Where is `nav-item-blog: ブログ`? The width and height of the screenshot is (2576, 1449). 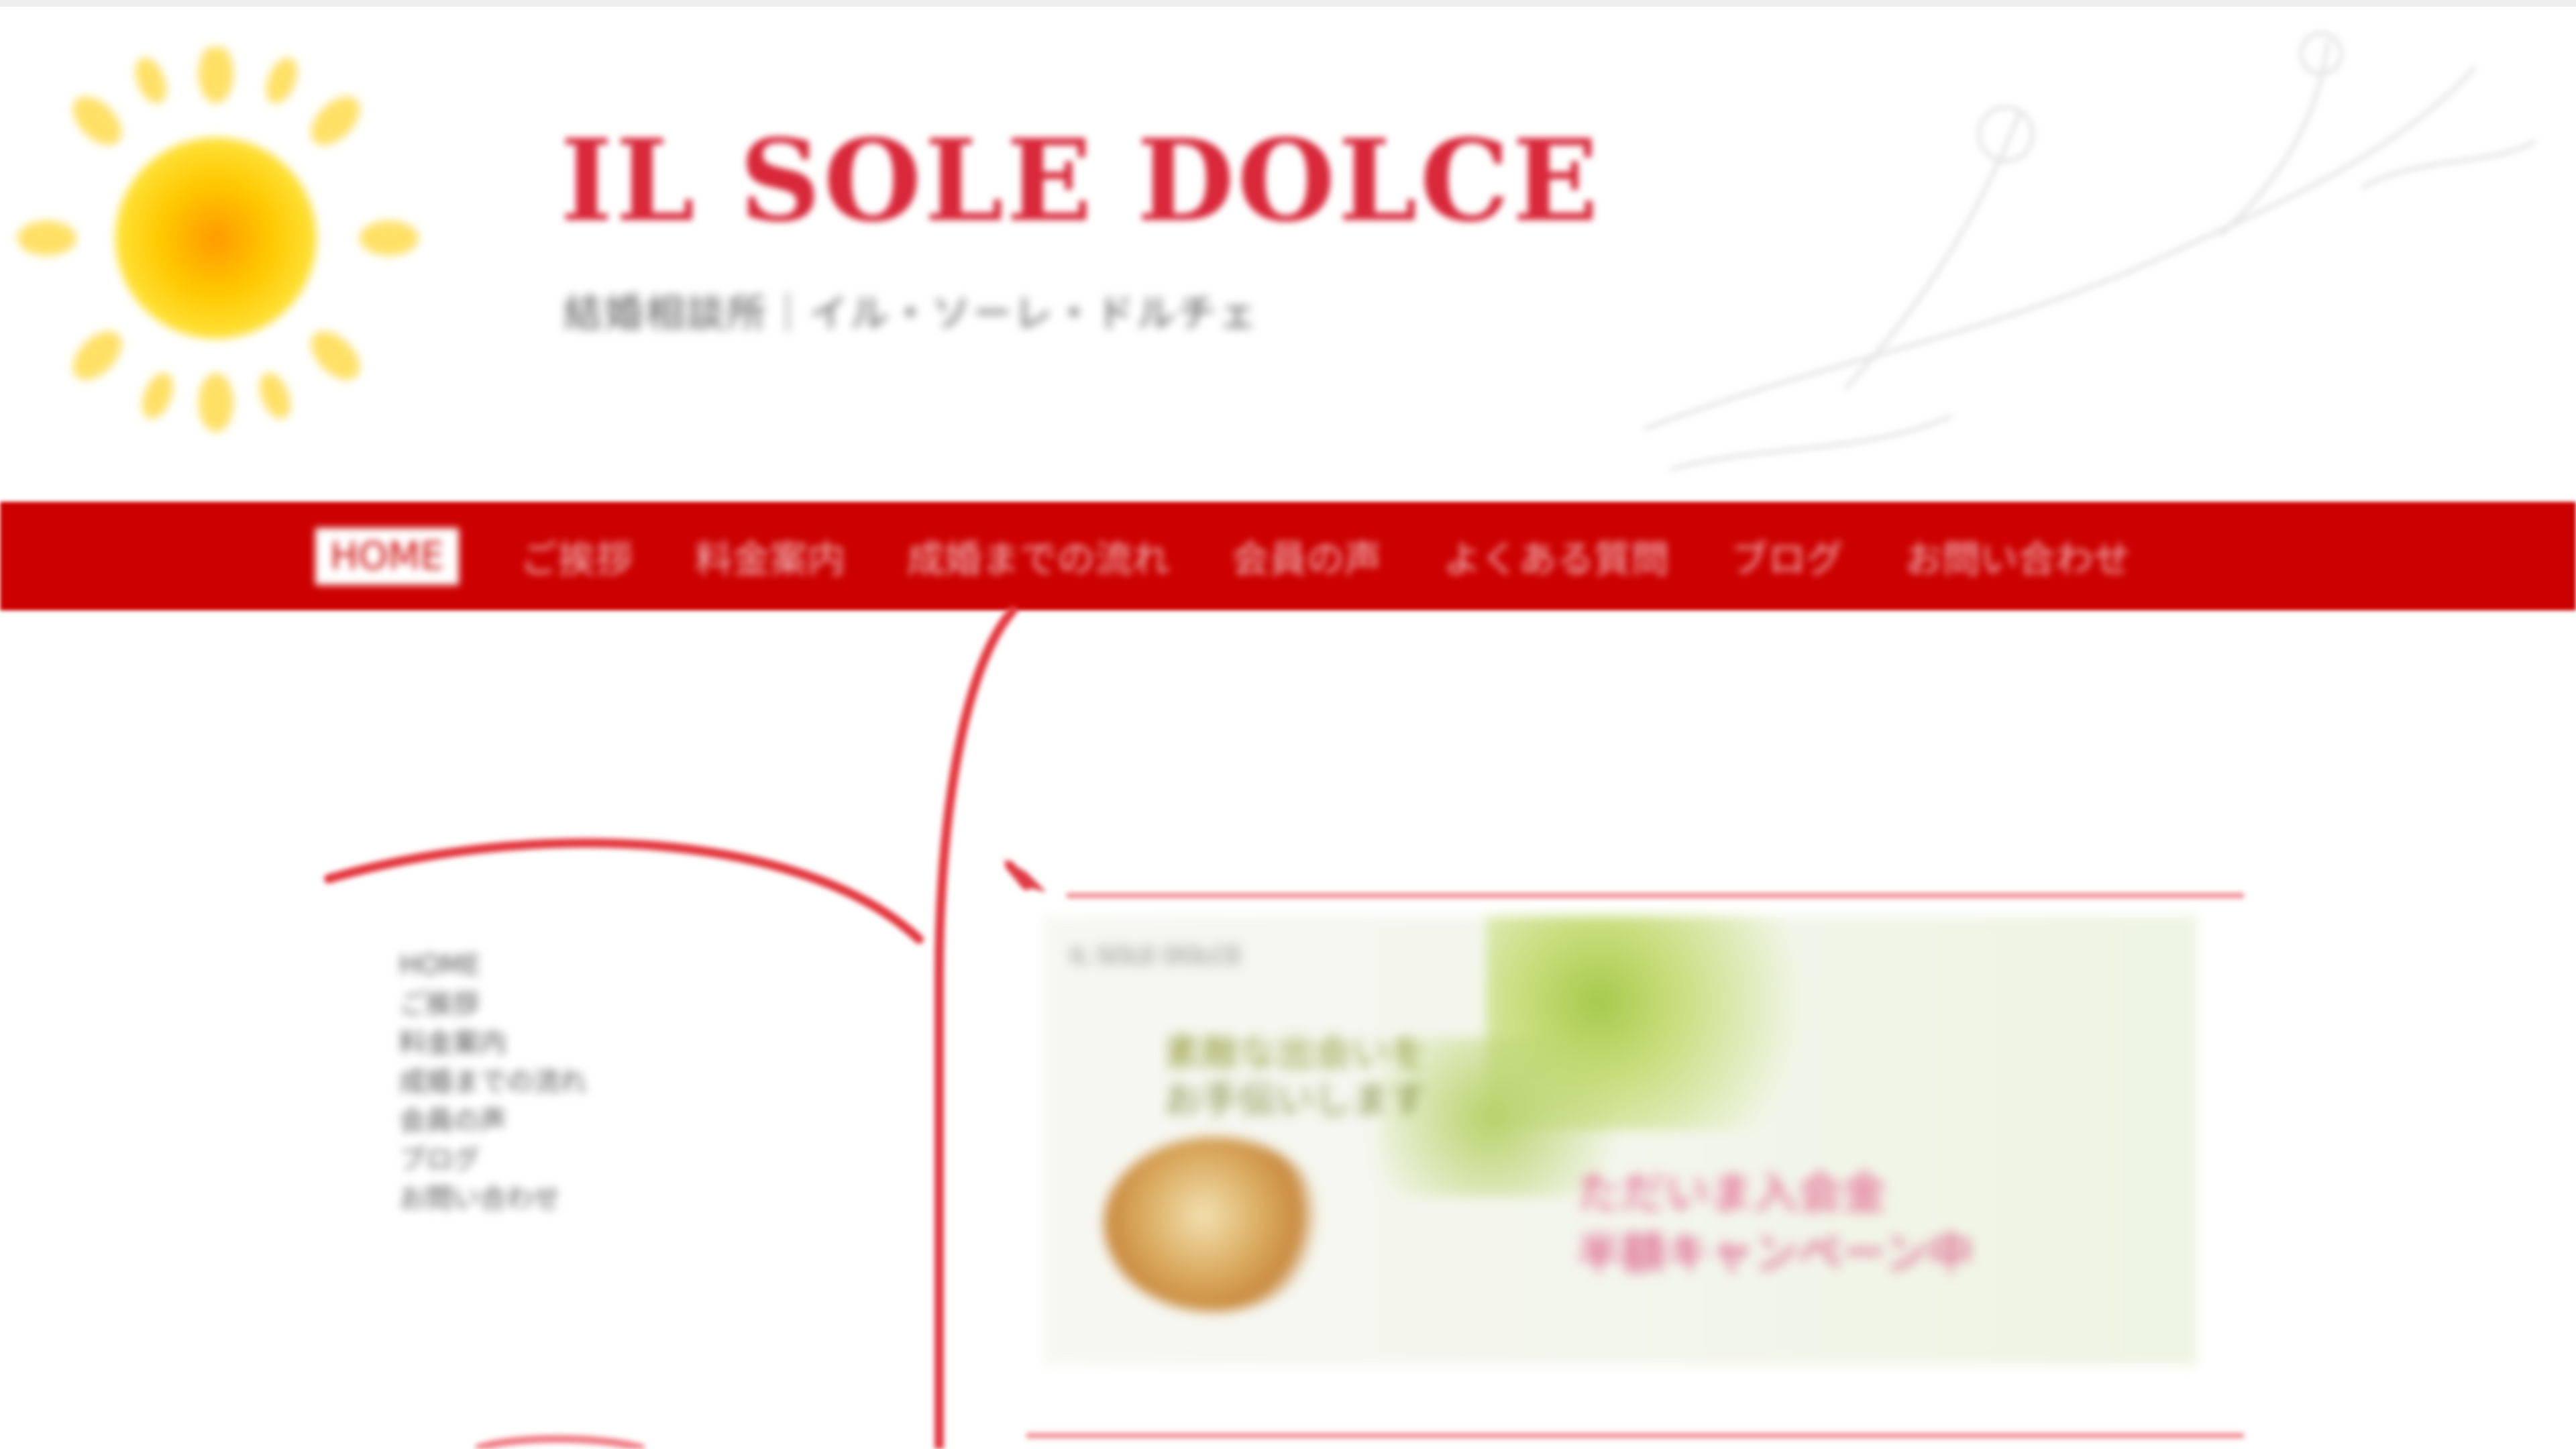
nav-item-blog: ブログ is located at coordinates (1787, 556).